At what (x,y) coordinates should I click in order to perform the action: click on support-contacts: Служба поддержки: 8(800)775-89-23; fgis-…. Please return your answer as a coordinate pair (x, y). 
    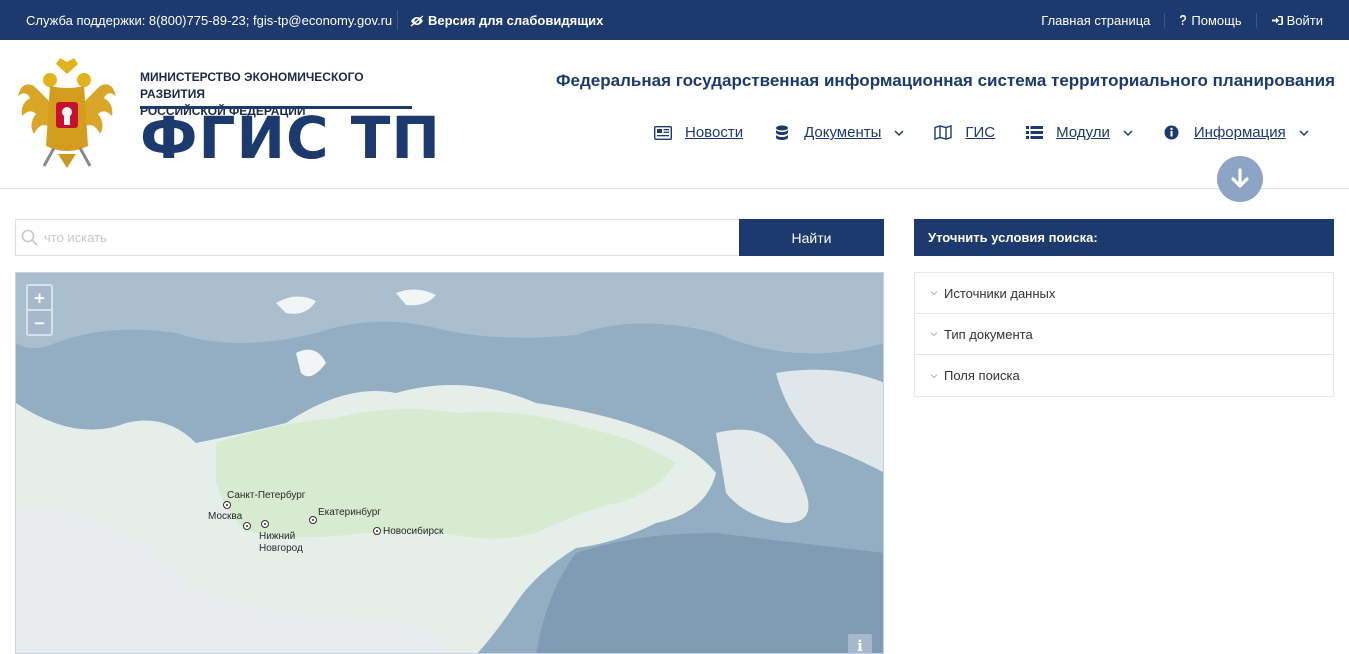
    Looking at the image, I should click on (209, 20).